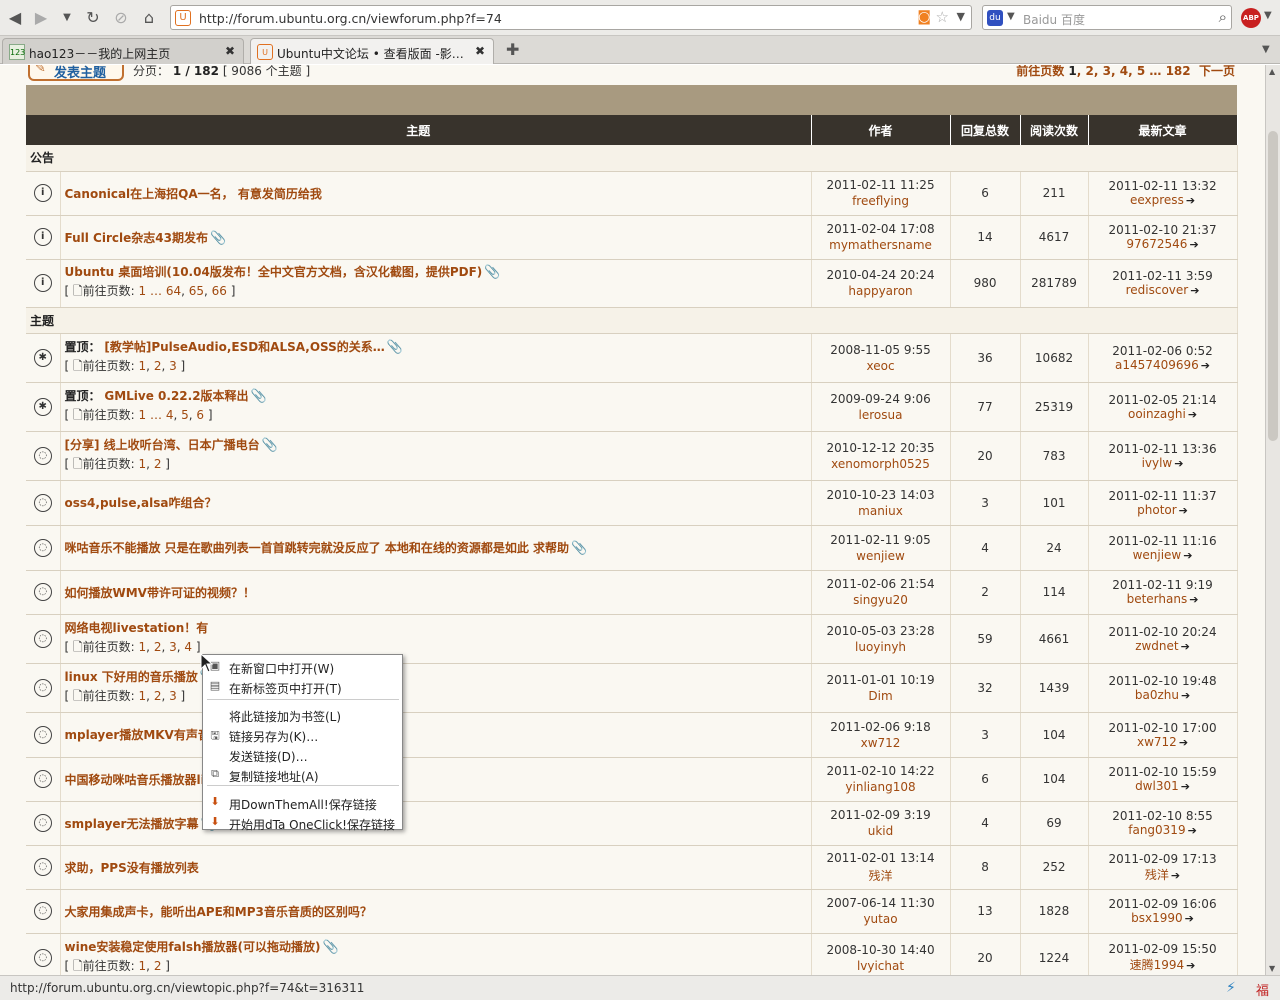 This screenshot has width=1280, height=1000. What do you see at coordinates (132, 824) in the screenshot?
I see `topic-title-link: smplayer无法播放字幕` at bounding box center [132, 824].